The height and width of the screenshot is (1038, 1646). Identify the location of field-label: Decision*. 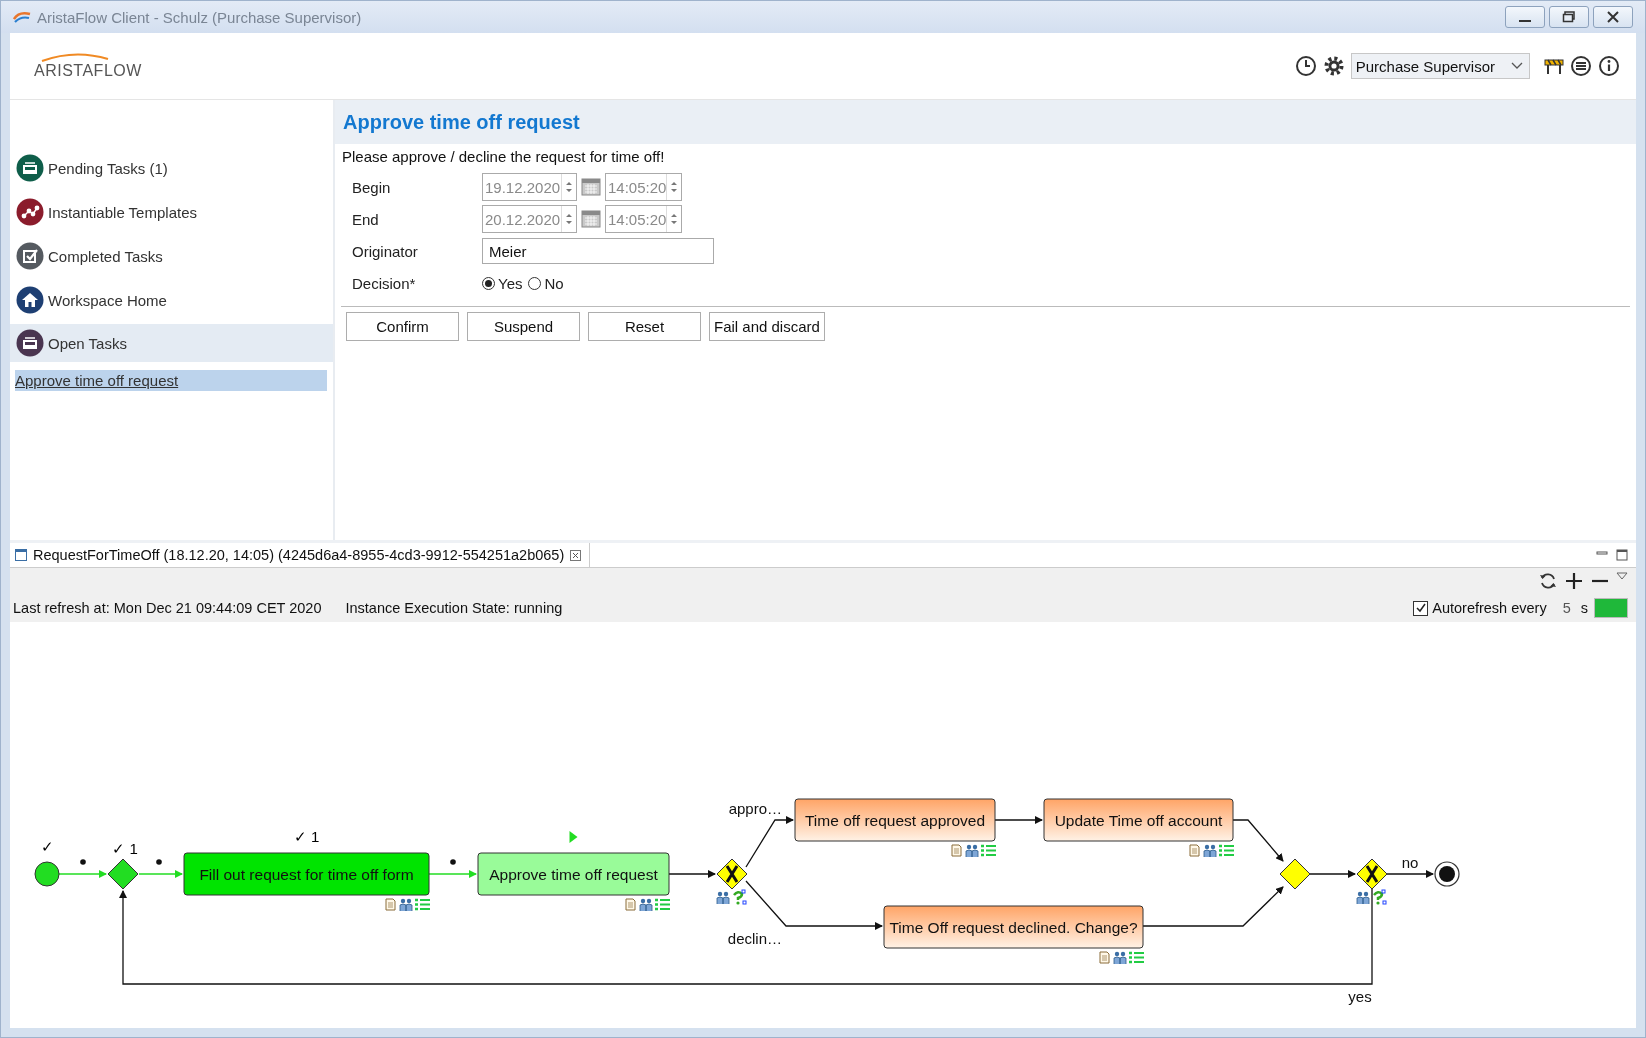
(384, 283).